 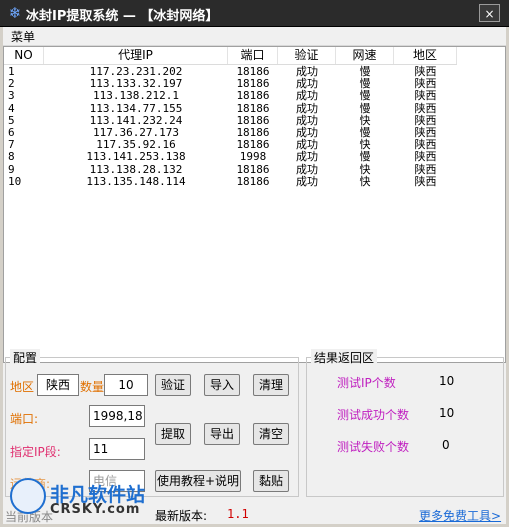 What do you see at coordinates (230, 72) in the screenshot?
I see `table-row: 1 117.23.231.202 18186 成功慢陕西` at bounding box center [230, 72].